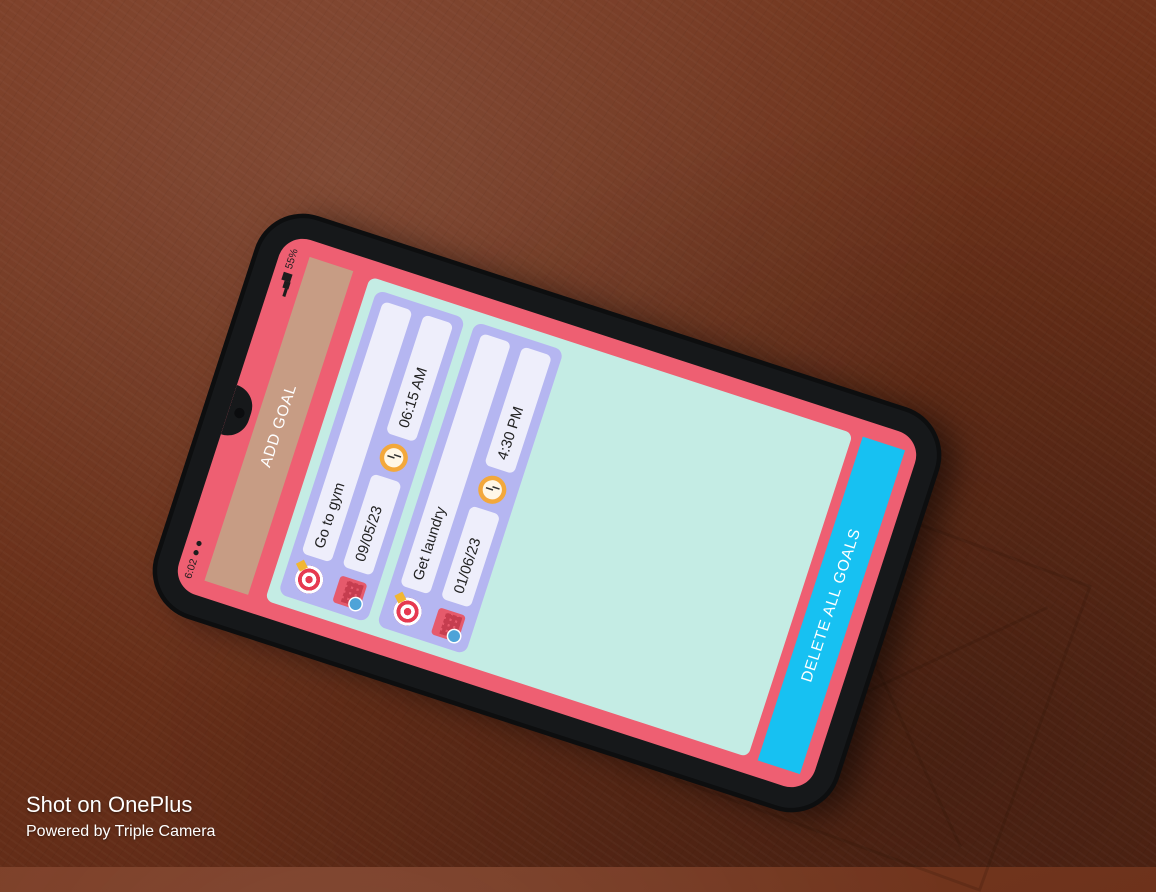 This screenshot has height=892, width=1156. Describe the element at coordinates (291, 259) in the screenshot. I see `battery-level: 55%` at that location.